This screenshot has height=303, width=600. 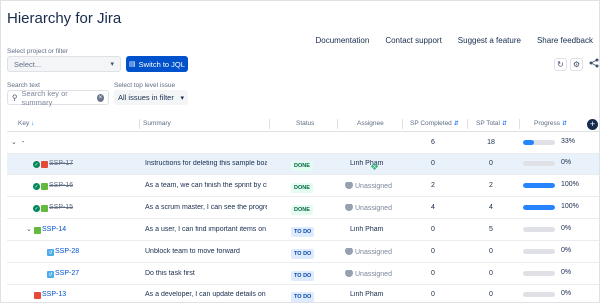 What do you see at coordinates (305, 123) in the screenshot?
I see `status-header: Status` at bounding box center [305, 123].